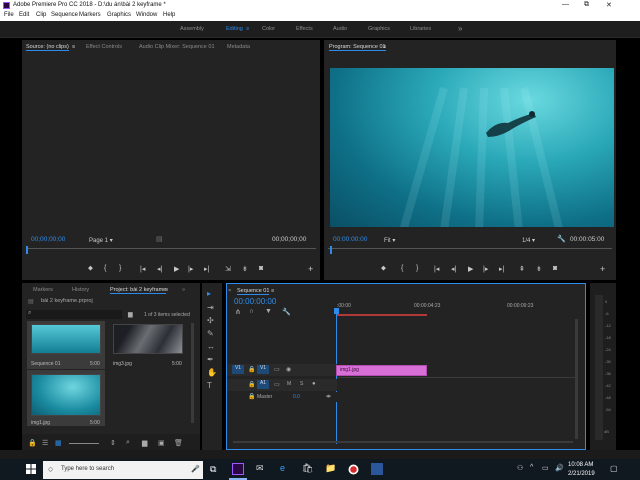 The image size is (640, 480). What do you see at coordinates (277, 384) in the screenshot?
I see `audio-sync-icon: ▭` at bounding box center [277, 384].